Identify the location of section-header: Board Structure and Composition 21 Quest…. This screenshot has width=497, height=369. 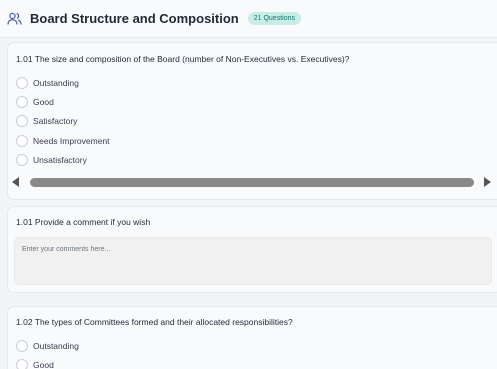
(248, 19).